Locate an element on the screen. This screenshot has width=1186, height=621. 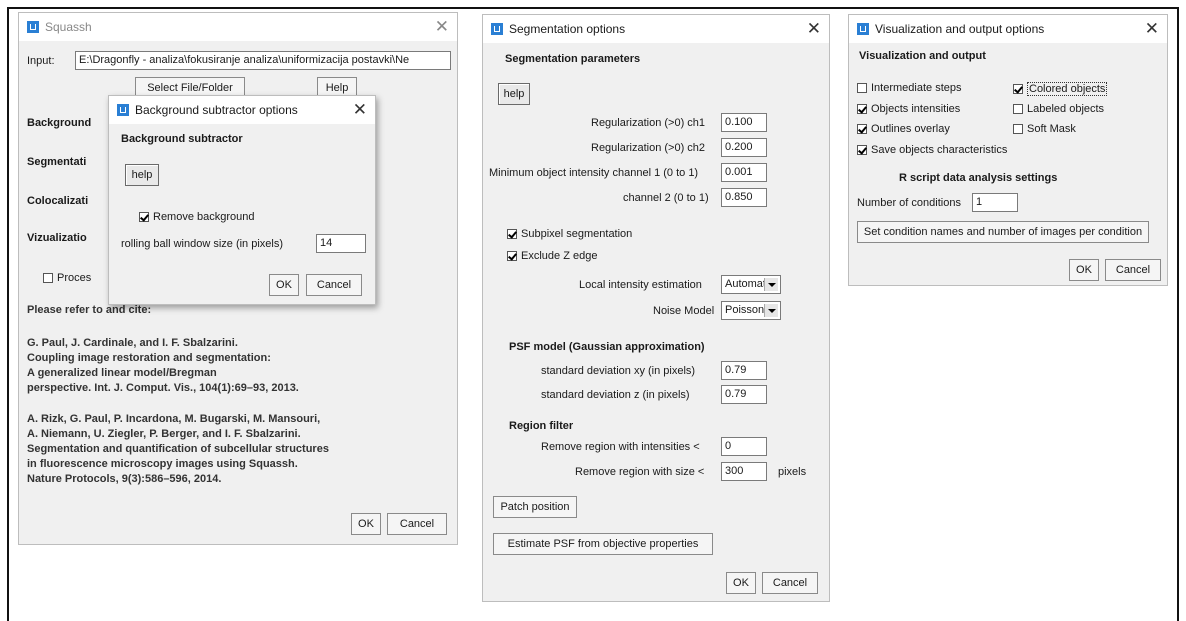
objects-intensities-checkbox: Objects intensities is located at coordinates (908, 109).